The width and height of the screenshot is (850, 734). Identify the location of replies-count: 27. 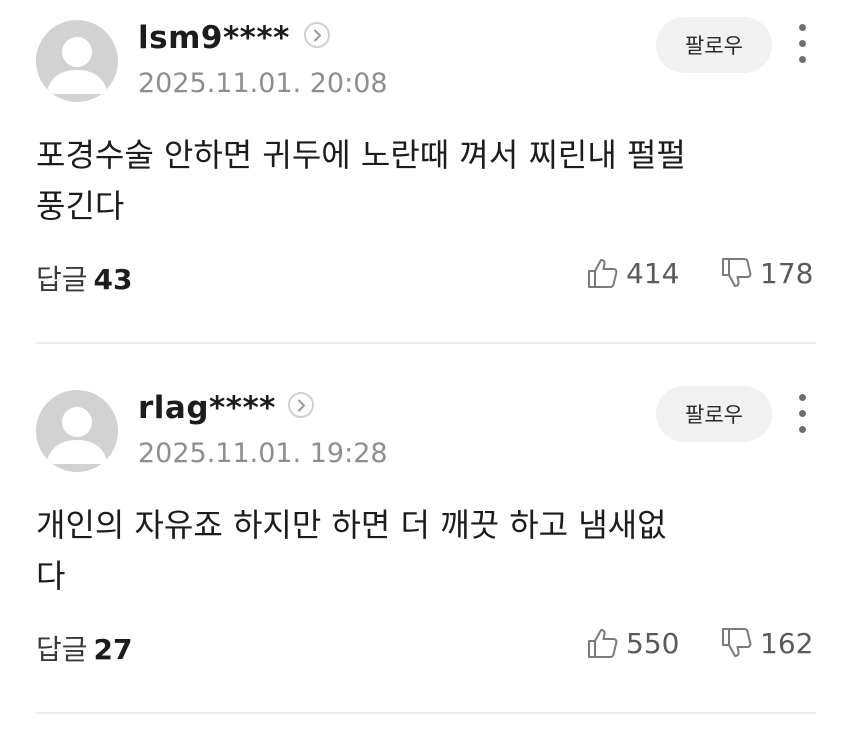
(113, 649).